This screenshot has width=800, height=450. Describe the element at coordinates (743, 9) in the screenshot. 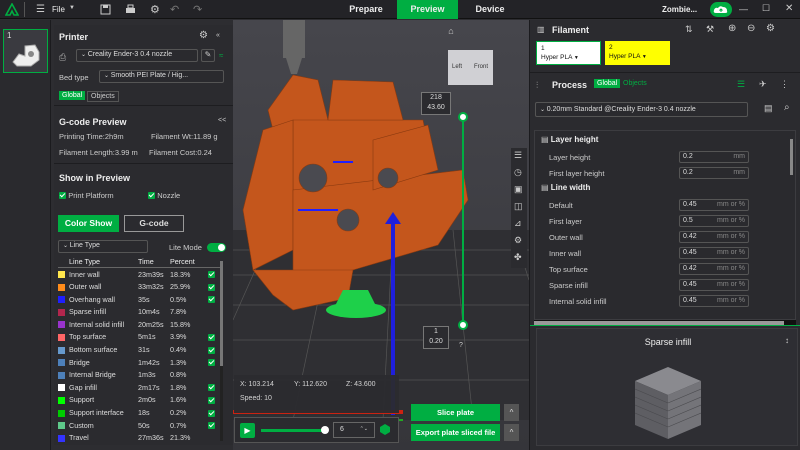

I see `minimize-icon: —` at that location.